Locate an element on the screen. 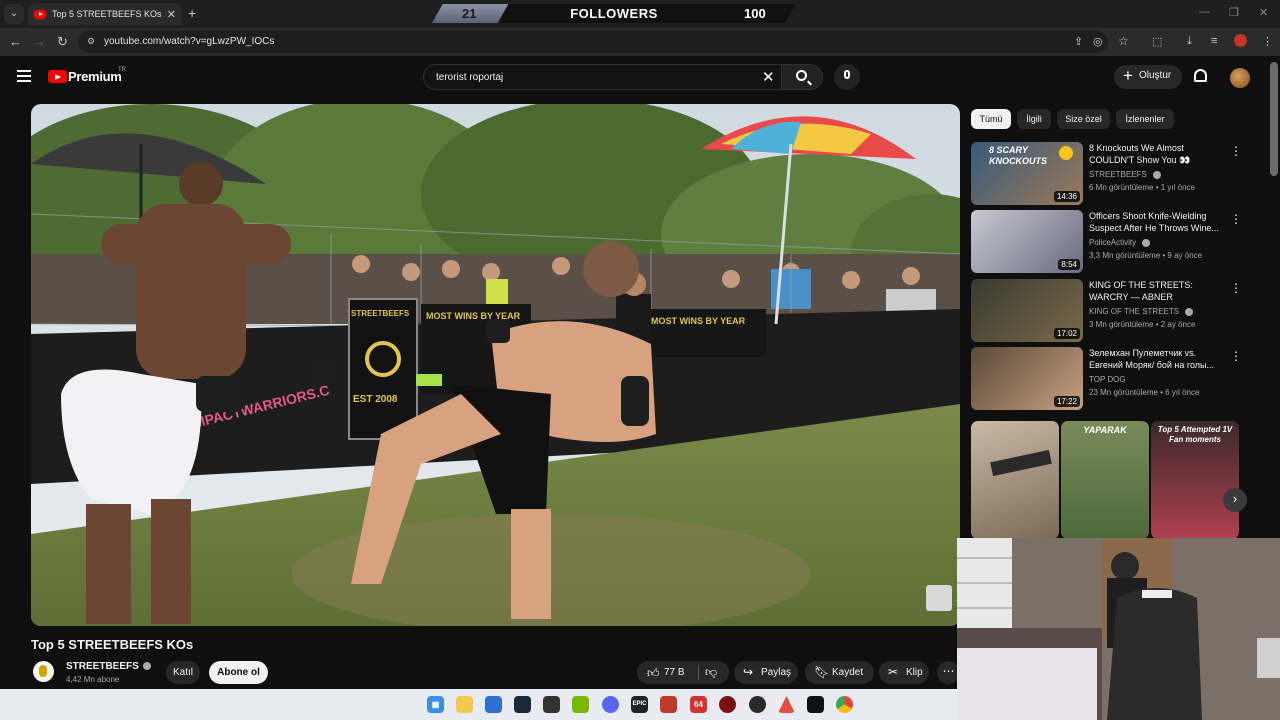  restore-icon: ❐ is located at coordinates (1234, 12).